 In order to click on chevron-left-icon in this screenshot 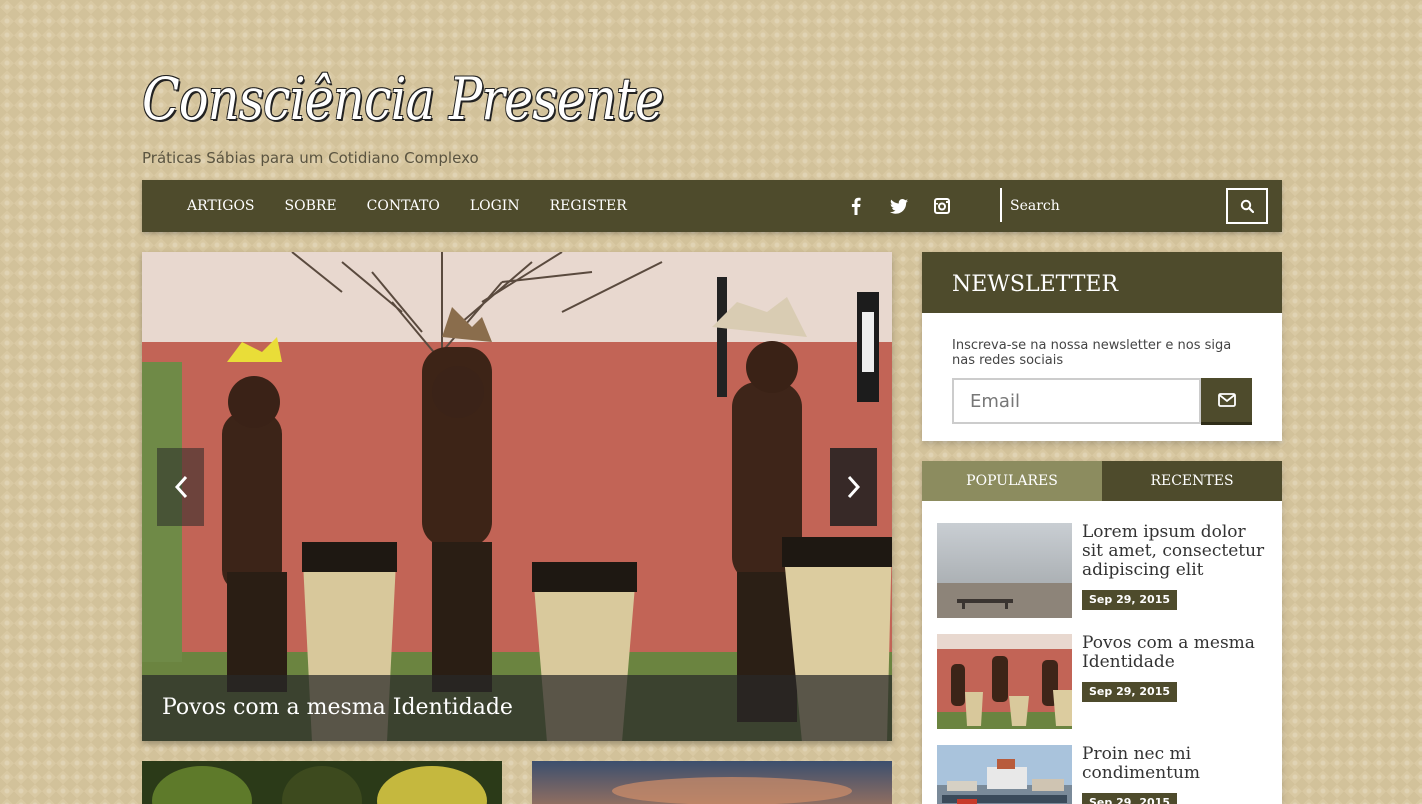, I will do `click(180, 487)`.